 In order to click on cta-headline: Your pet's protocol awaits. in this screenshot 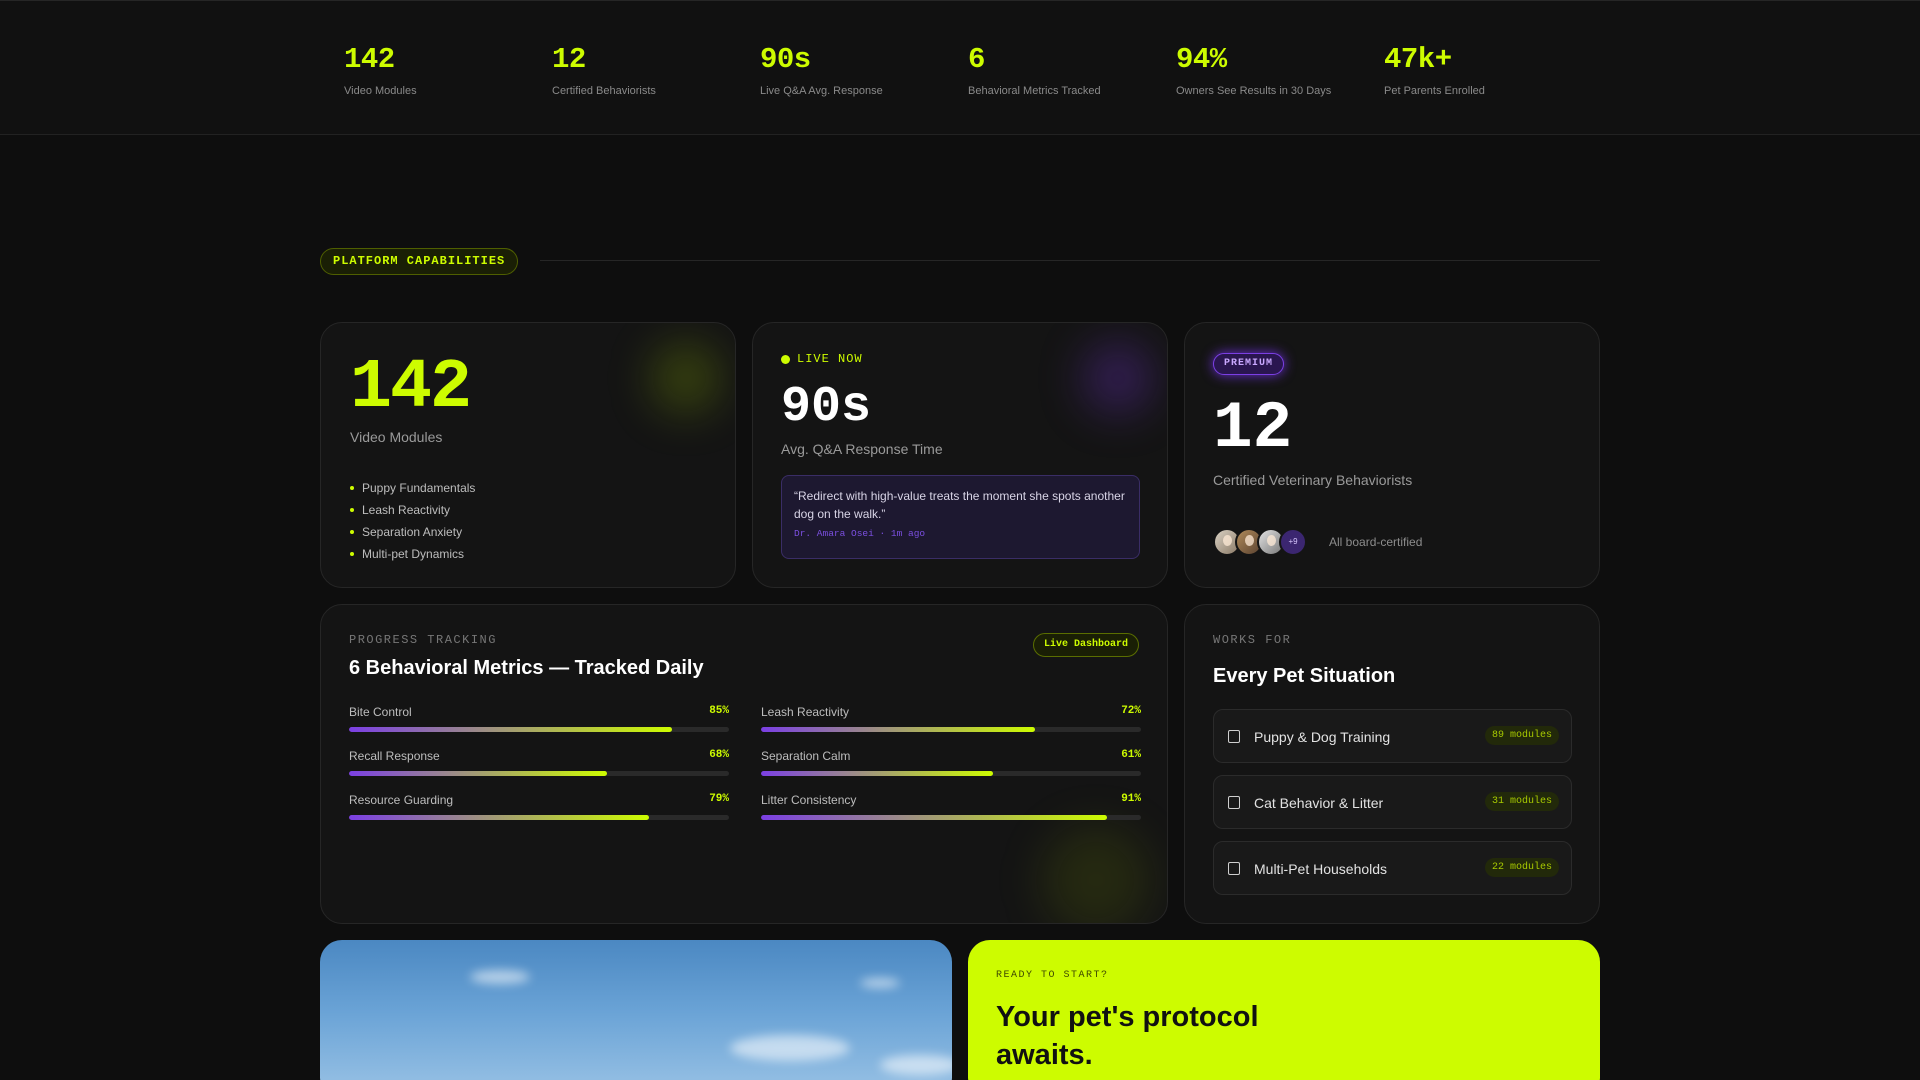, I will do `click(1127, 1036)`.